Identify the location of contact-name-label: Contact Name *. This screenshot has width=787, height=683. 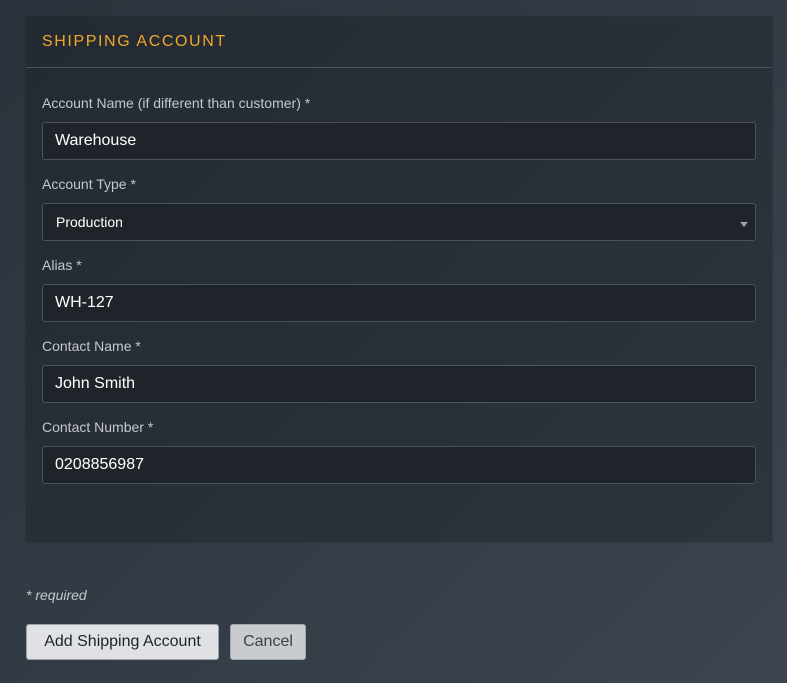
(91, 346).